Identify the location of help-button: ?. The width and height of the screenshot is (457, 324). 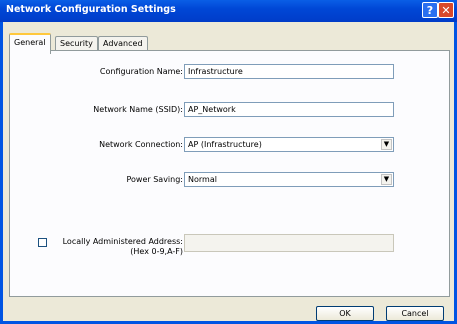
(430, 10).